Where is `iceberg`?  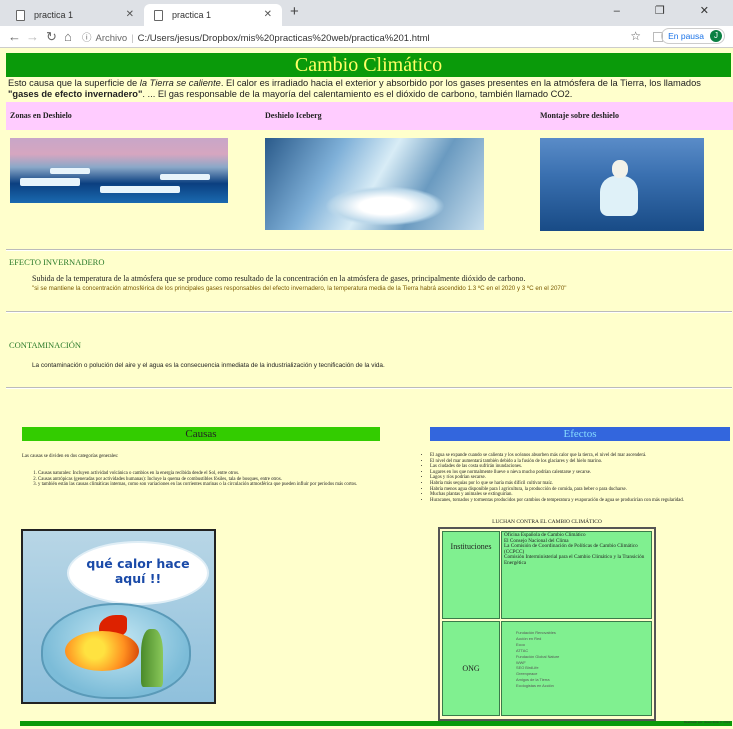
iceberg is located at coordinates (619, 196).